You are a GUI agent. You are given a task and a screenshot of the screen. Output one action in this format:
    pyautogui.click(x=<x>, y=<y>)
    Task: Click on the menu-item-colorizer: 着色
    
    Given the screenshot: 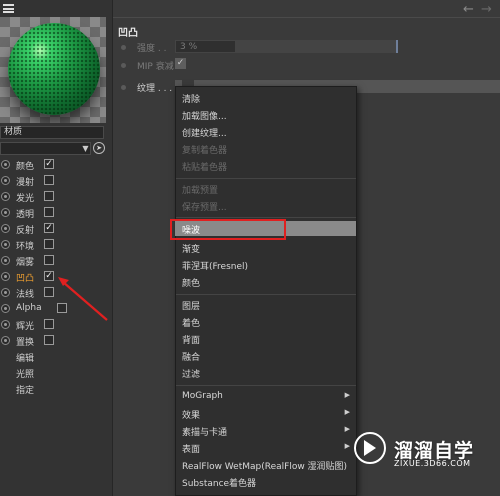 What is the action you would take?
    pyautogui.click(x=265, y=321)
    